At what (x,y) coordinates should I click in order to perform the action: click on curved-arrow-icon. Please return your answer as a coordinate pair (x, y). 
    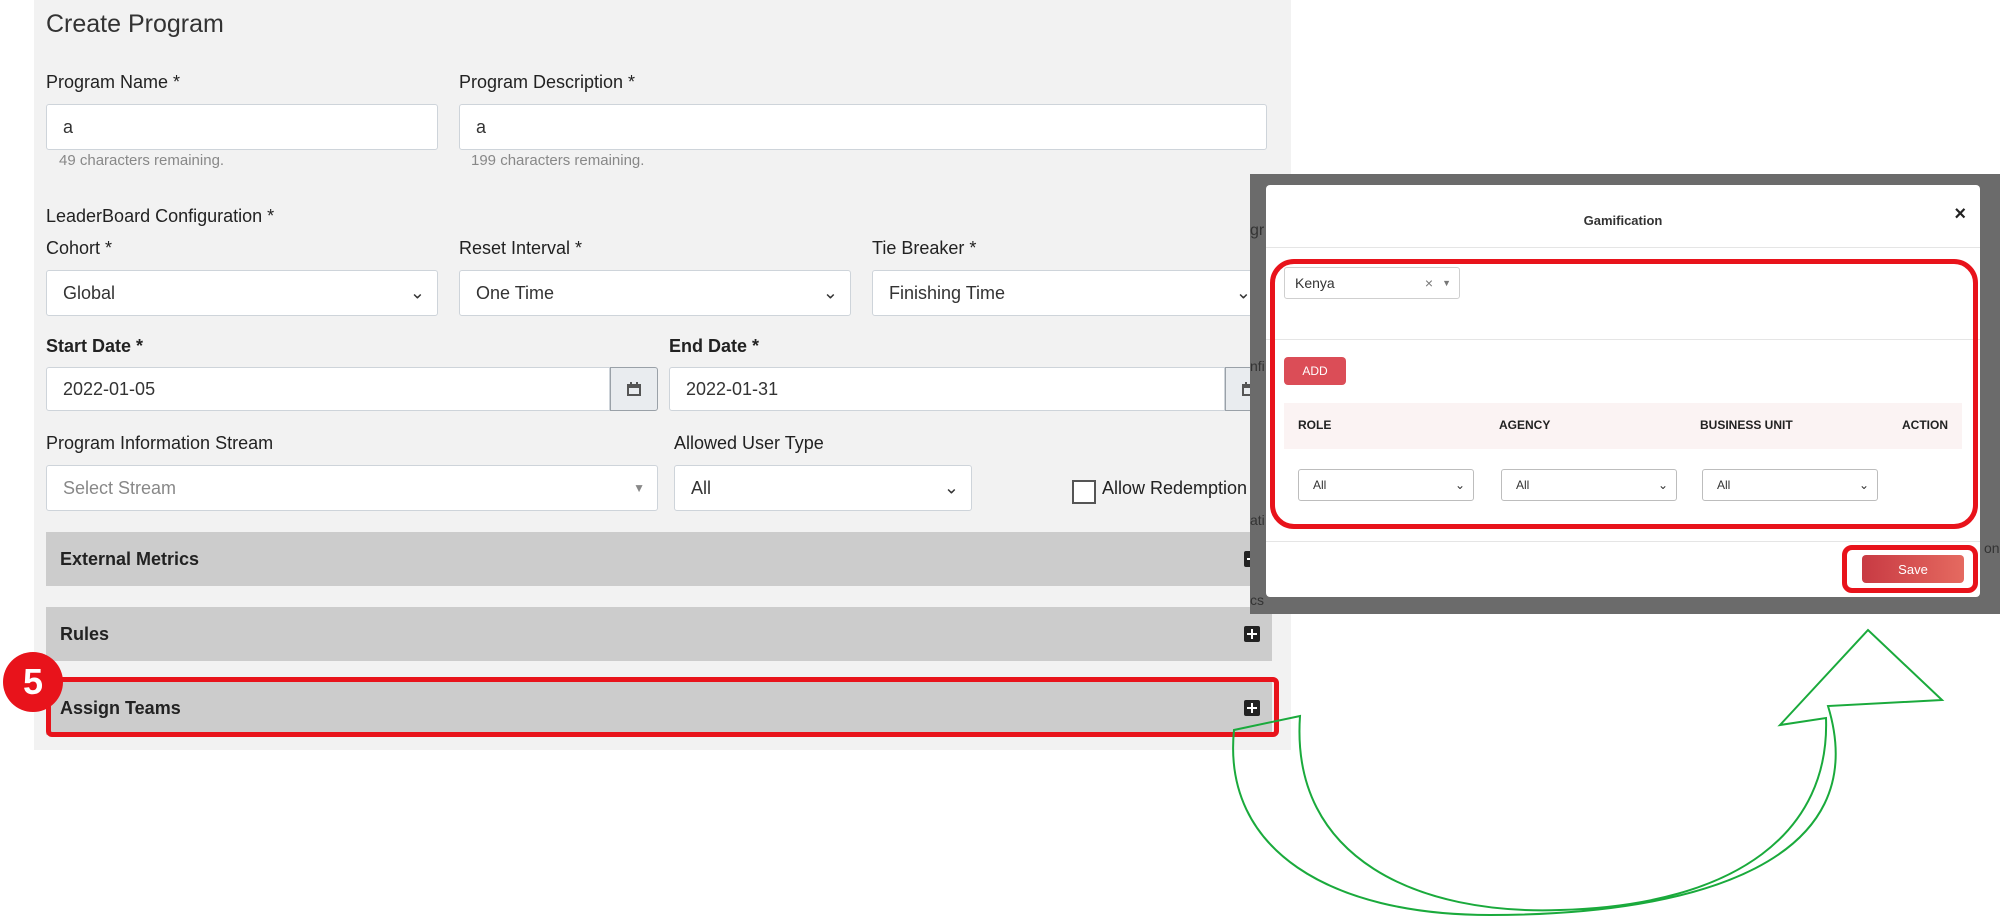
    Looking at the image, I should click on (1588, 772).